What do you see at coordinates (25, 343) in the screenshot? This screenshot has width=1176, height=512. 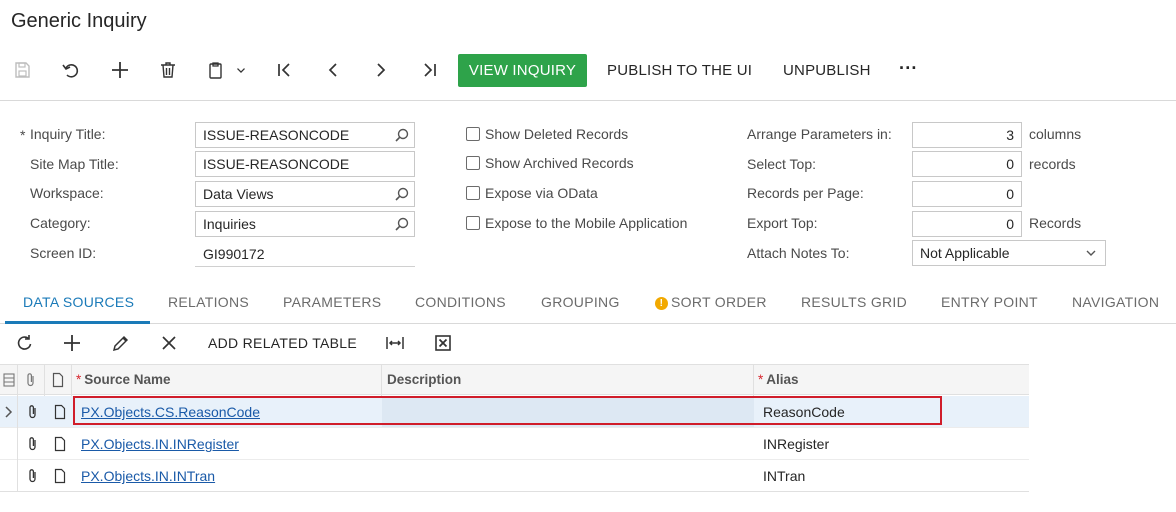 I see `refresh-icon` at bounding box center [25, 343].